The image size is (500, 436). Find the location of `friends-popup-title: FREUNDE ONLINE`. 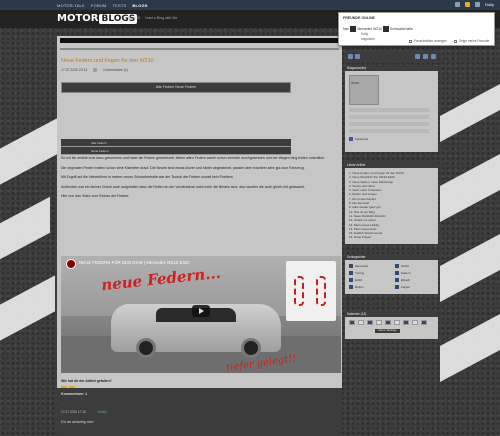

friends-popup-title: FREUNDE ONLINE is located at coordinates (359, 18).